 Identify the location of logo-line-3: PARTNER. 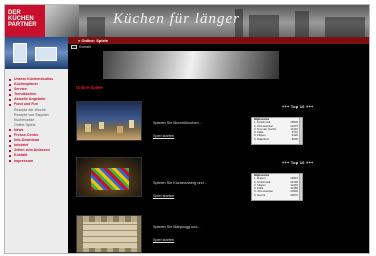
(22, 25).